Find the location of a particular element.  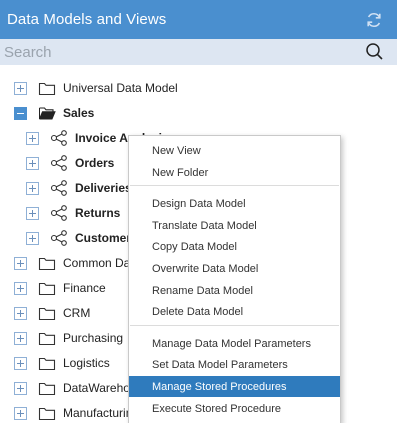

menu-item-translate-data-model: Translate Data Model is located at coordinates (234, 225).